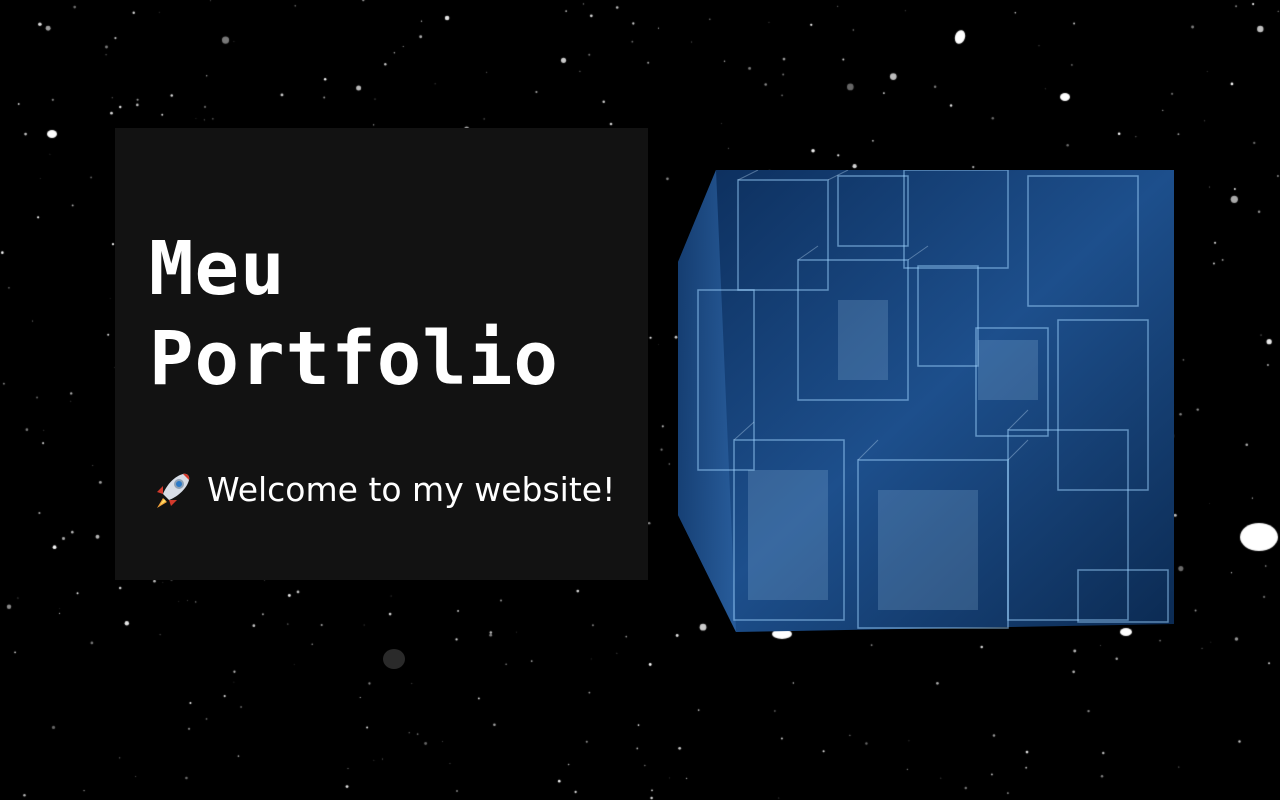  Describe the element at coordinates (398, 314) in the screenshot. I see `page-title: Meu Portfolio` at that location.